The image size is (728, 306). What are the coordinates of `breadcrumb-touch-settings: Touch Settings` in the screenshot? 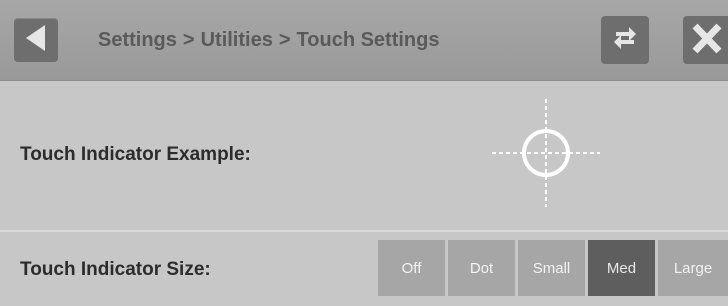 It's located at (368, 39).